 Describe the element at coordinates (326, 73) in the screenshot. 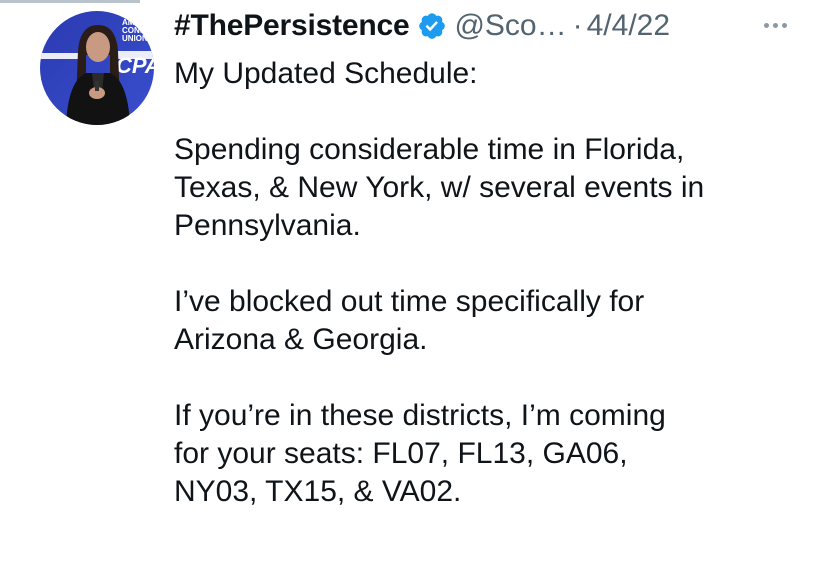

I see `tweet-line: My Updated Schedule:` at that location.